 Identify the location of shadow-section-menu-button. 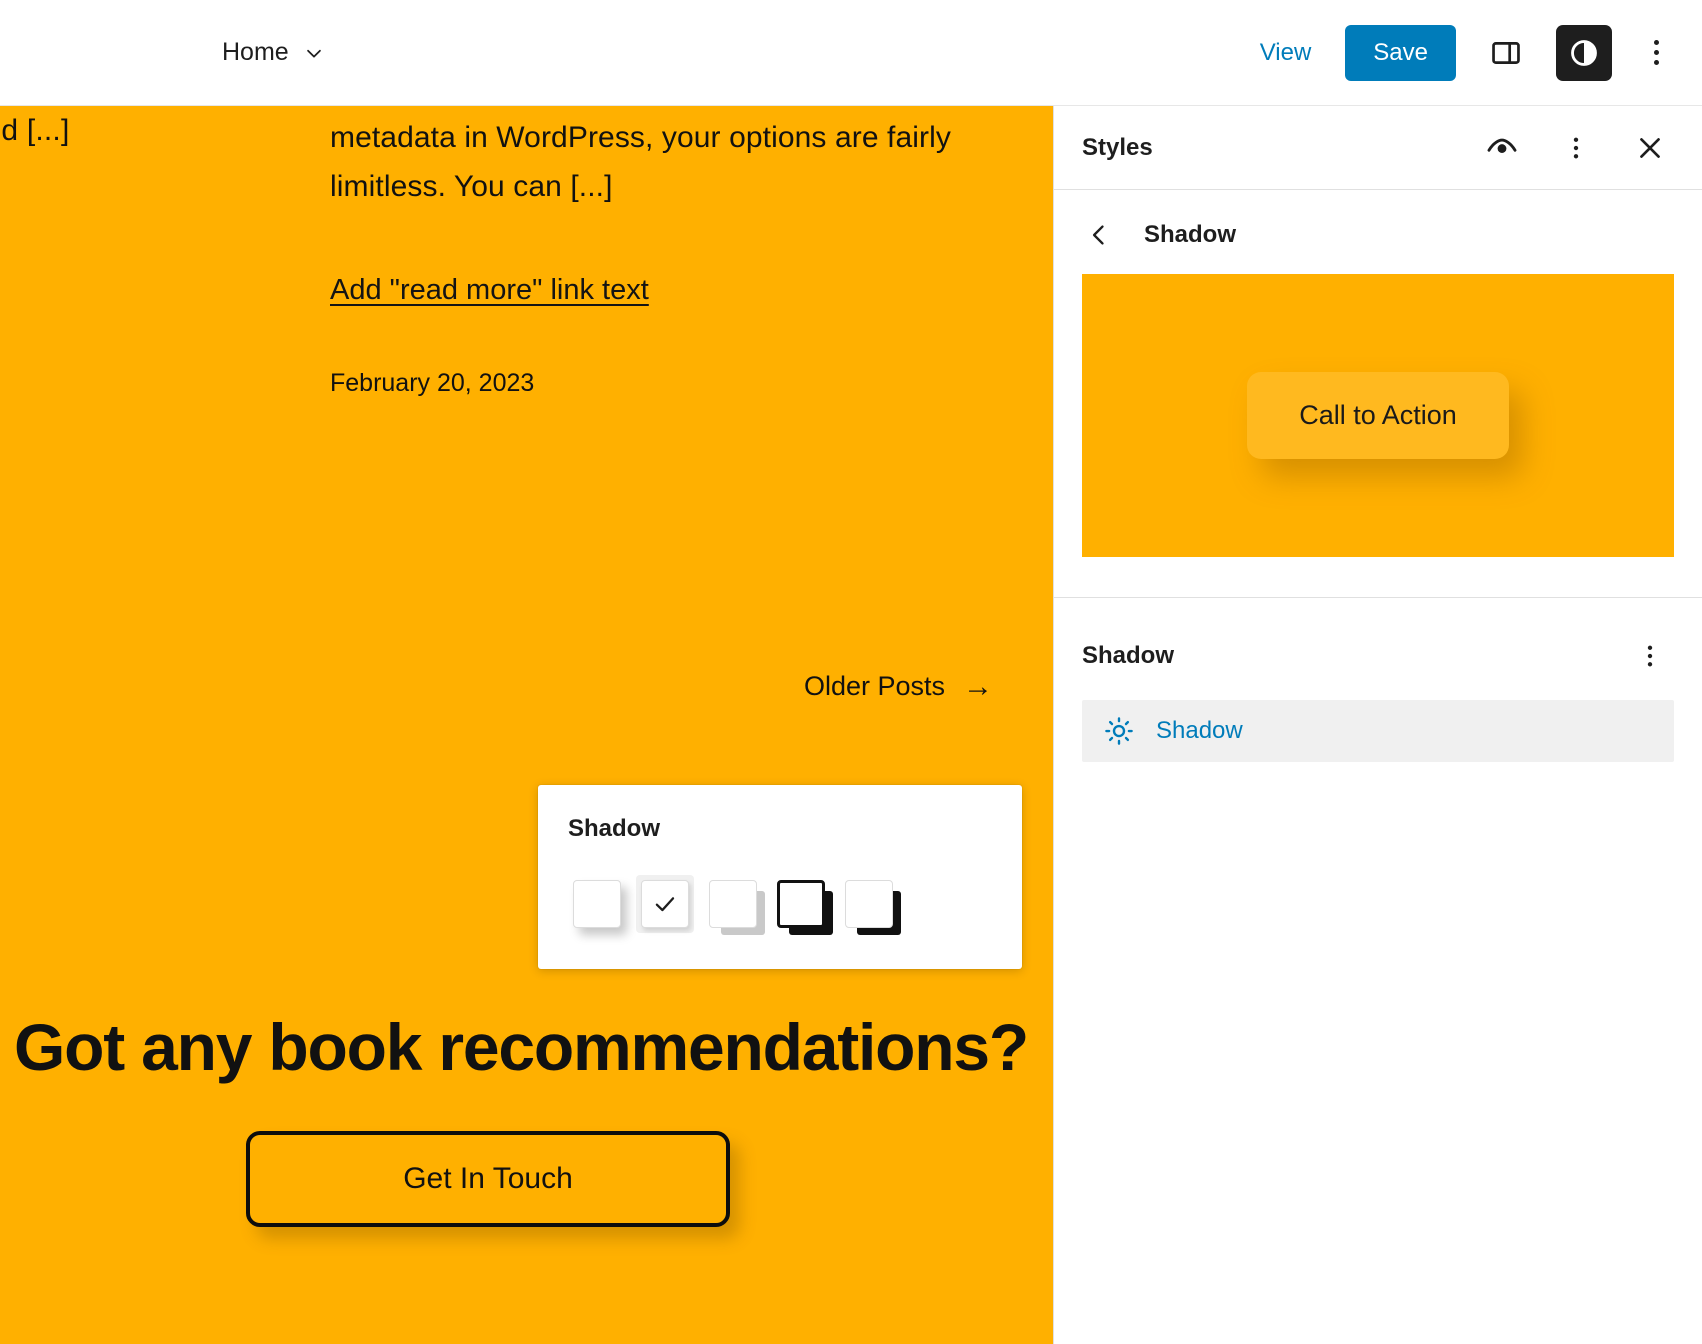
(1650, 656).